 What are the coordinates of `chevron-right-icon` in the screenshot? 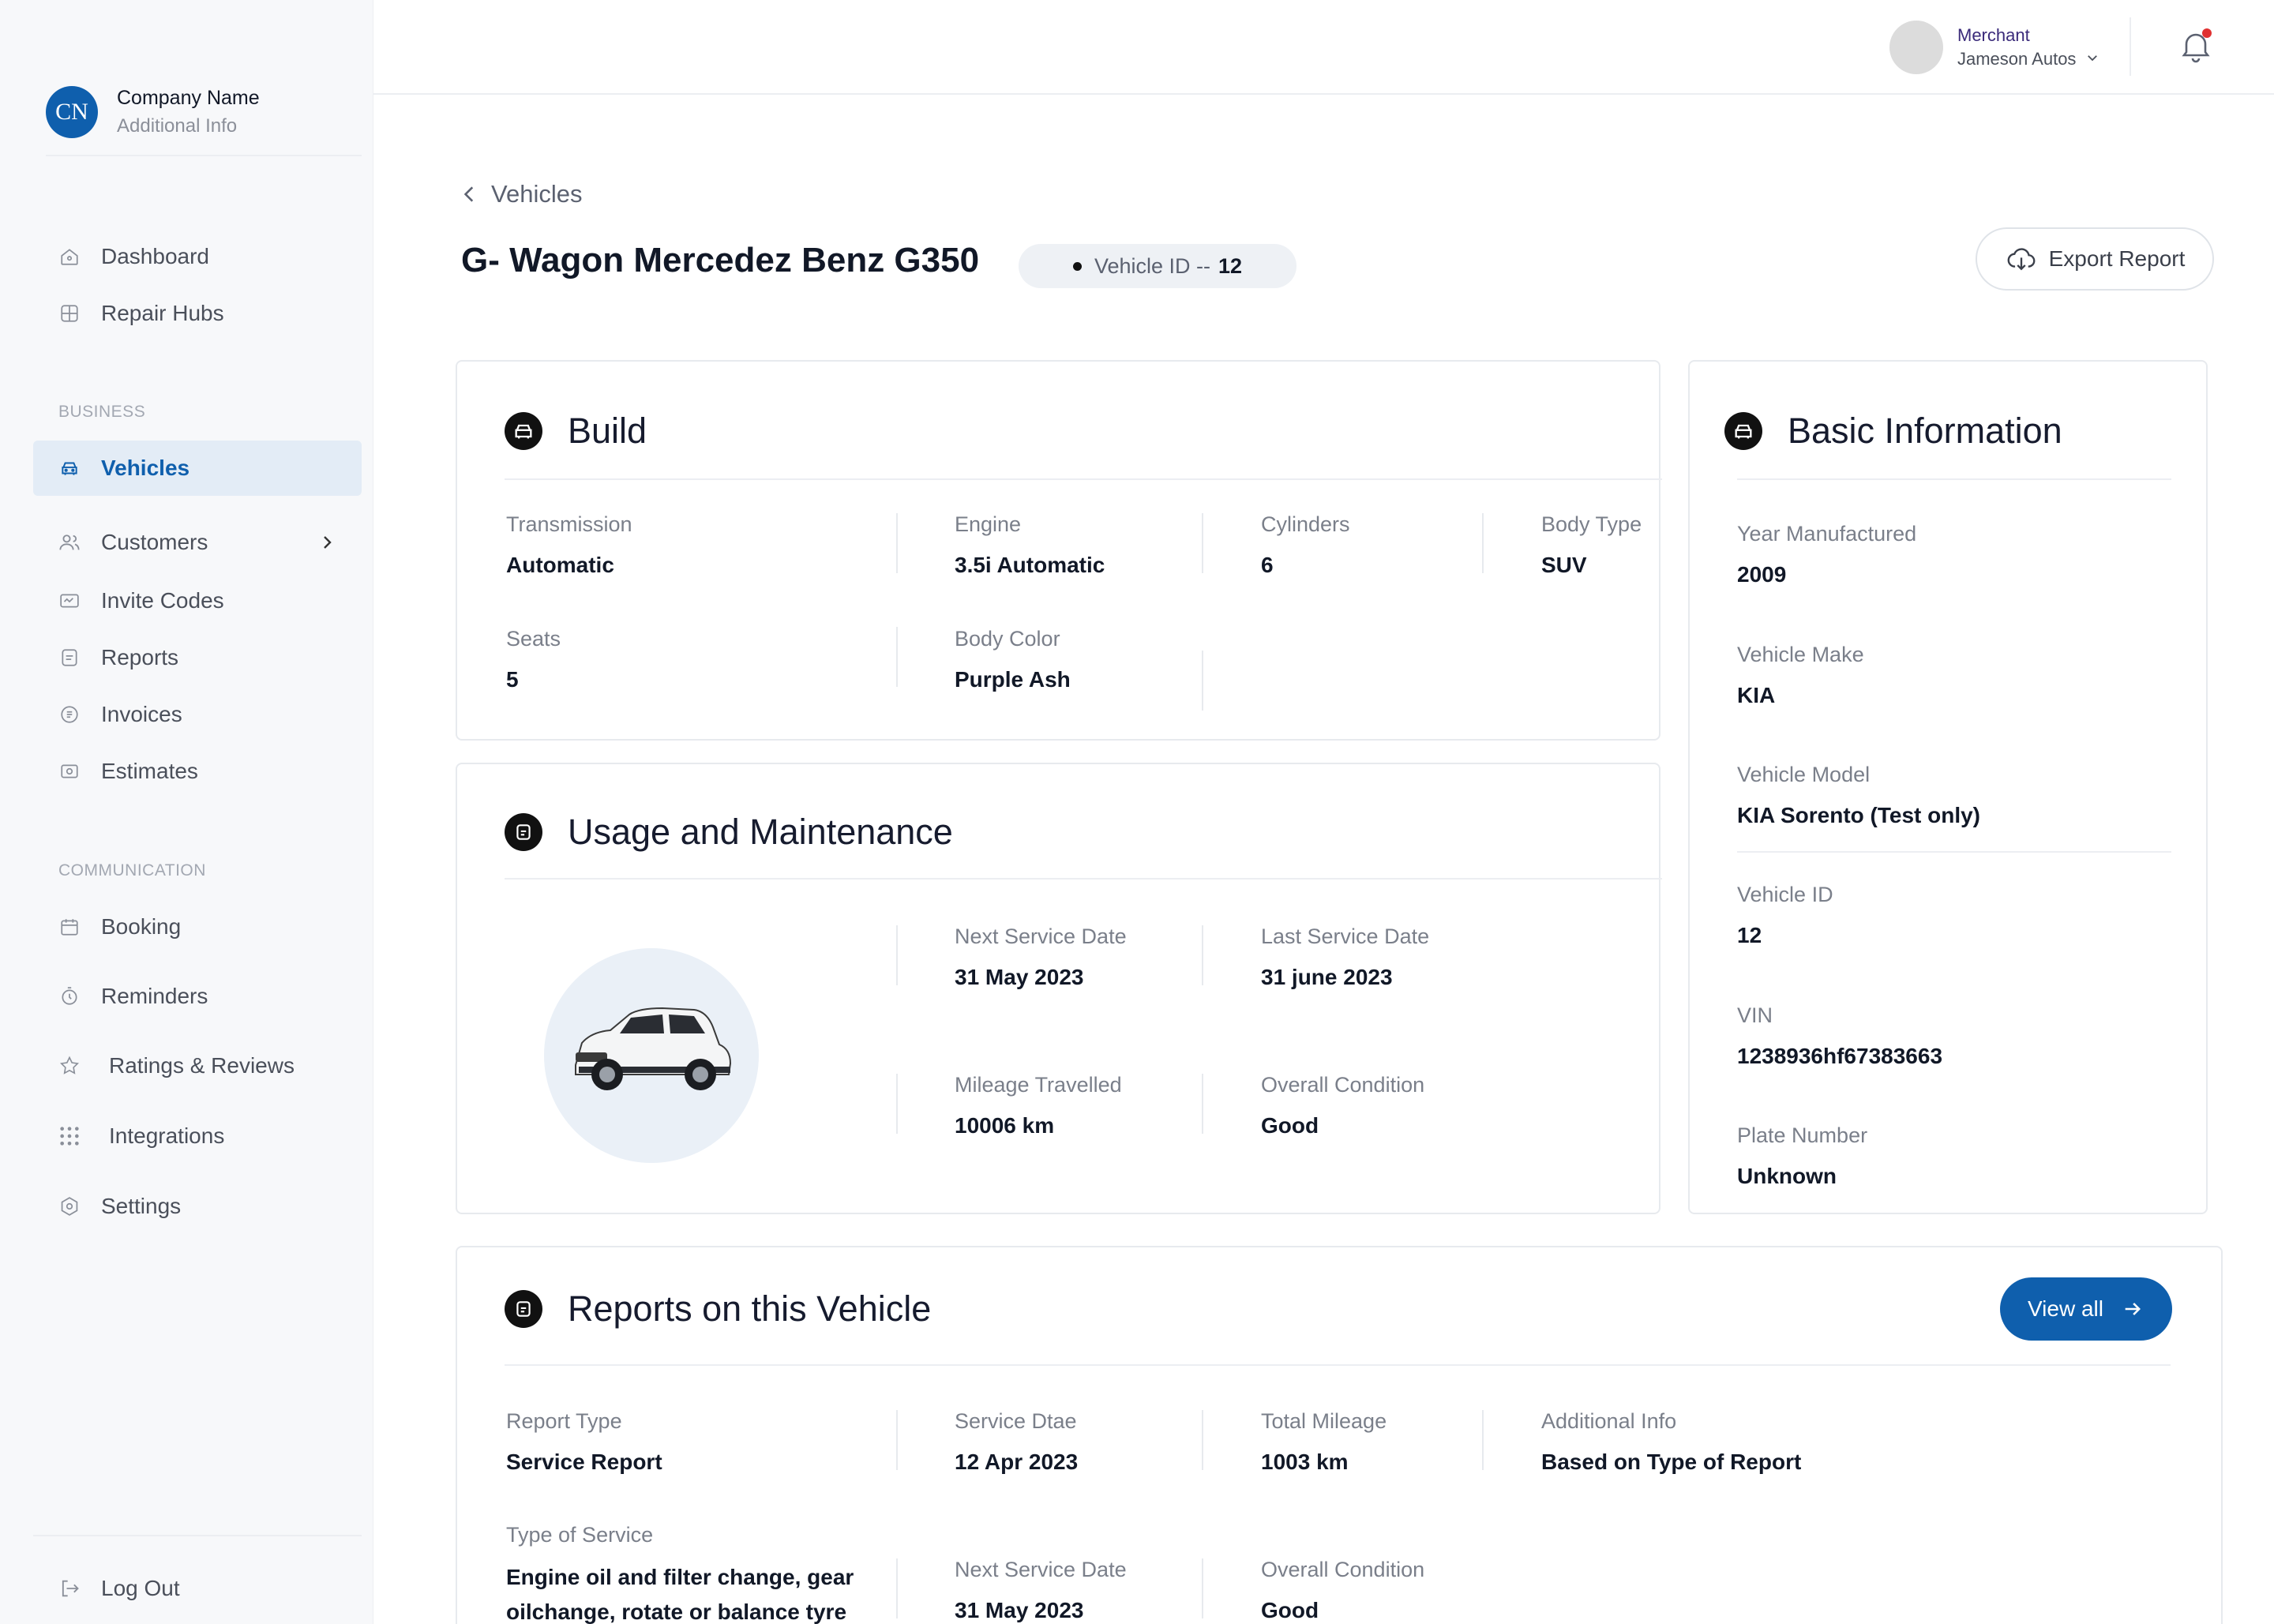 It's located at (326, 545).